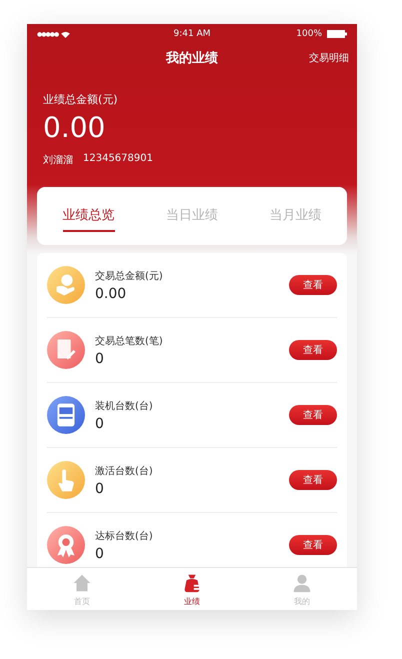 This screenshot has width=402, height=659. Describe the element at coordinates (124, 406) in the screenshot. I see `metric-label: 装机台数(台)` at that location.